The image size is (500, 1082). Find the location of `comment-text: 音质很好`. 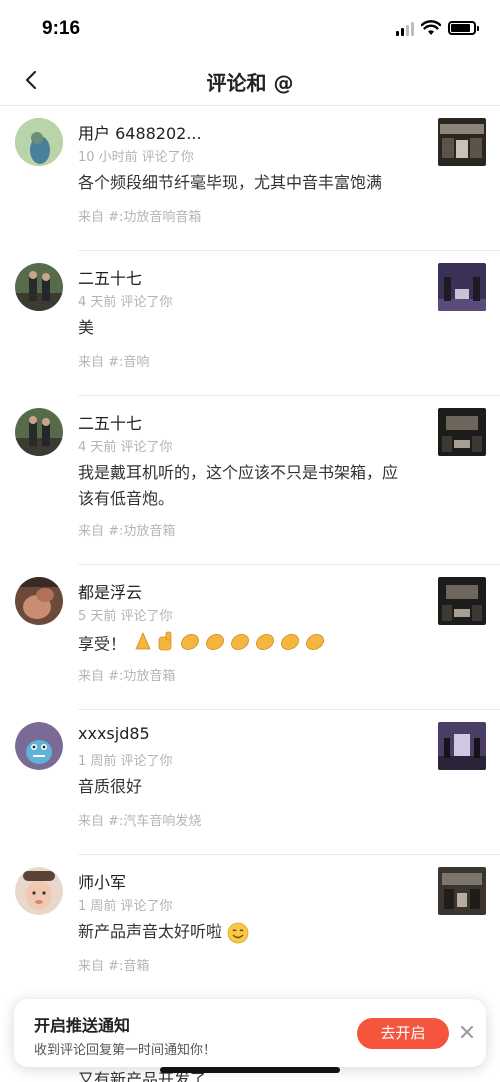

comment-text: 音质很好 is located at coordinates (110, 786).